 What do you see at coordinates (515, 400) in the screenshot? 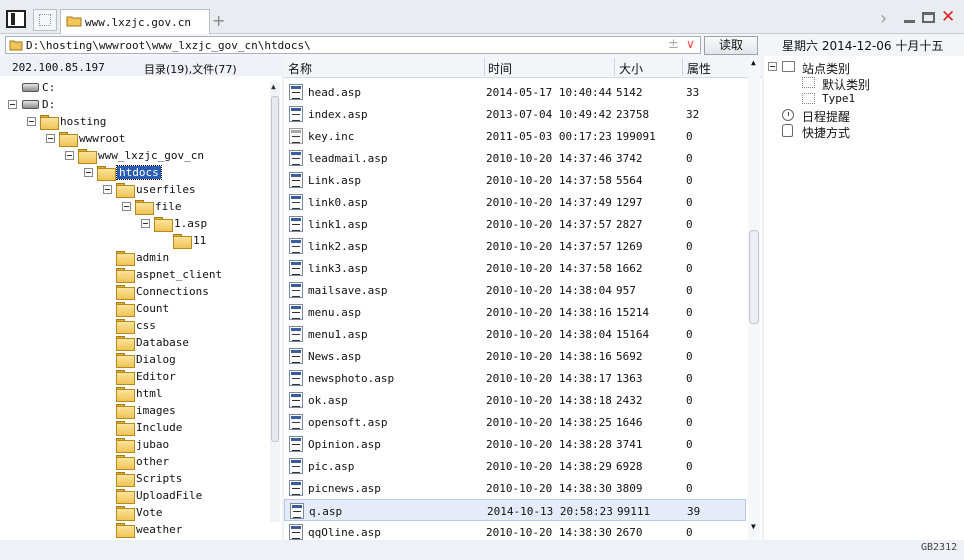
I see `table-row: ok.asp 2010-10-20 14:38:18 2432 0` at bounding box center [515, 400].